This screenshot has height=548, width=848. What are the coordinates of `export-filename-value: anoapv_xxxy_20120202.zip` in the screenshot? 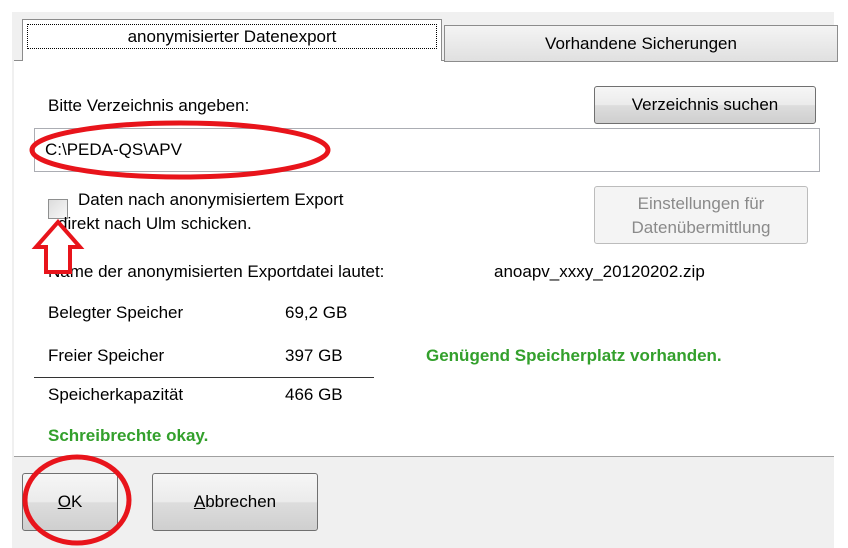 It's located at (599, 271).